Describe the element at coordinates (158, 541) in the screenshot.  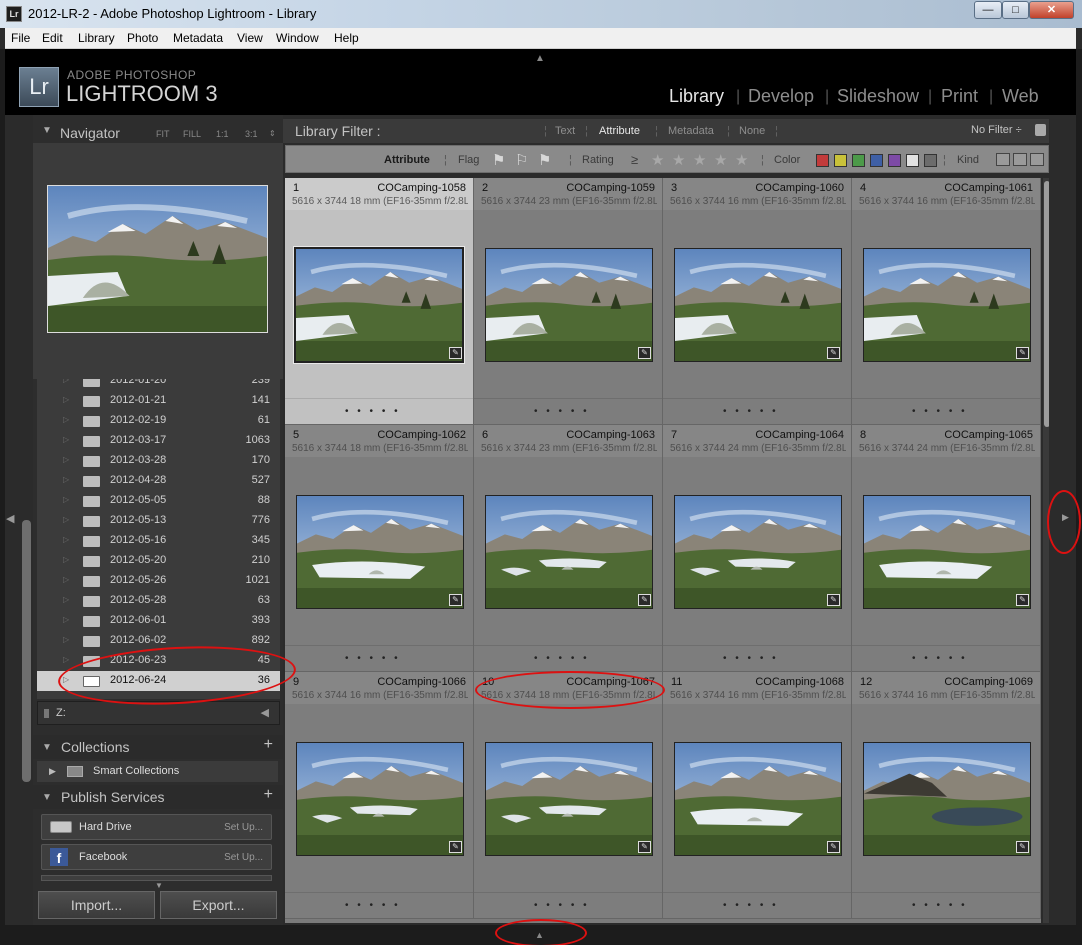
I see `folder-row: ▷ 2012-05-16 345` at that location.